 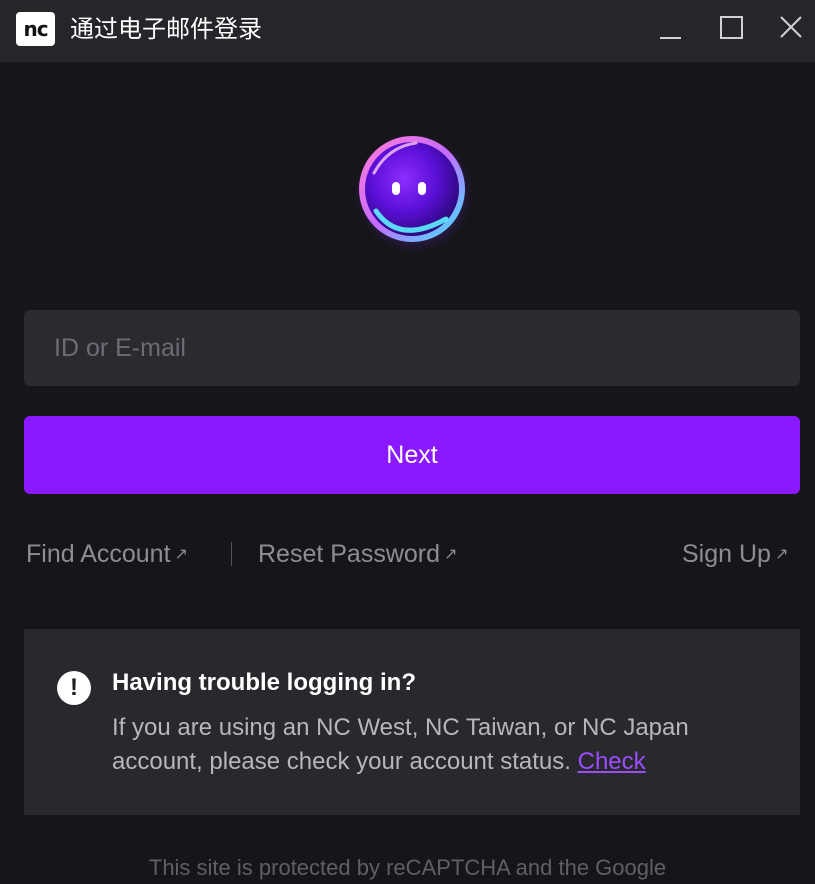 What do you see at coordinates (407, 31) in the screenshot?
I see `title-bar: nc 通过电子邮件登录` at bounding box center [407, 31].